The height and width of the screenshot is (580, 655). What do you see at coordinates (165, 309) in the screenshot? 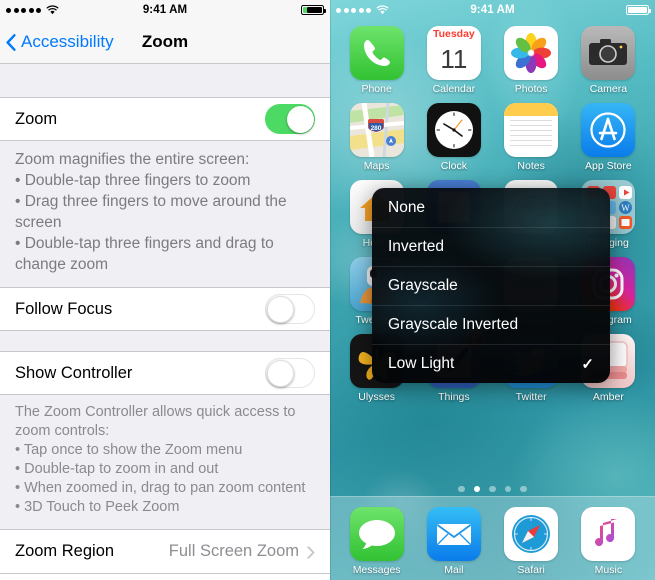
I see `row-follow-focus: Follow Focus` at bounding box center [165, 309].